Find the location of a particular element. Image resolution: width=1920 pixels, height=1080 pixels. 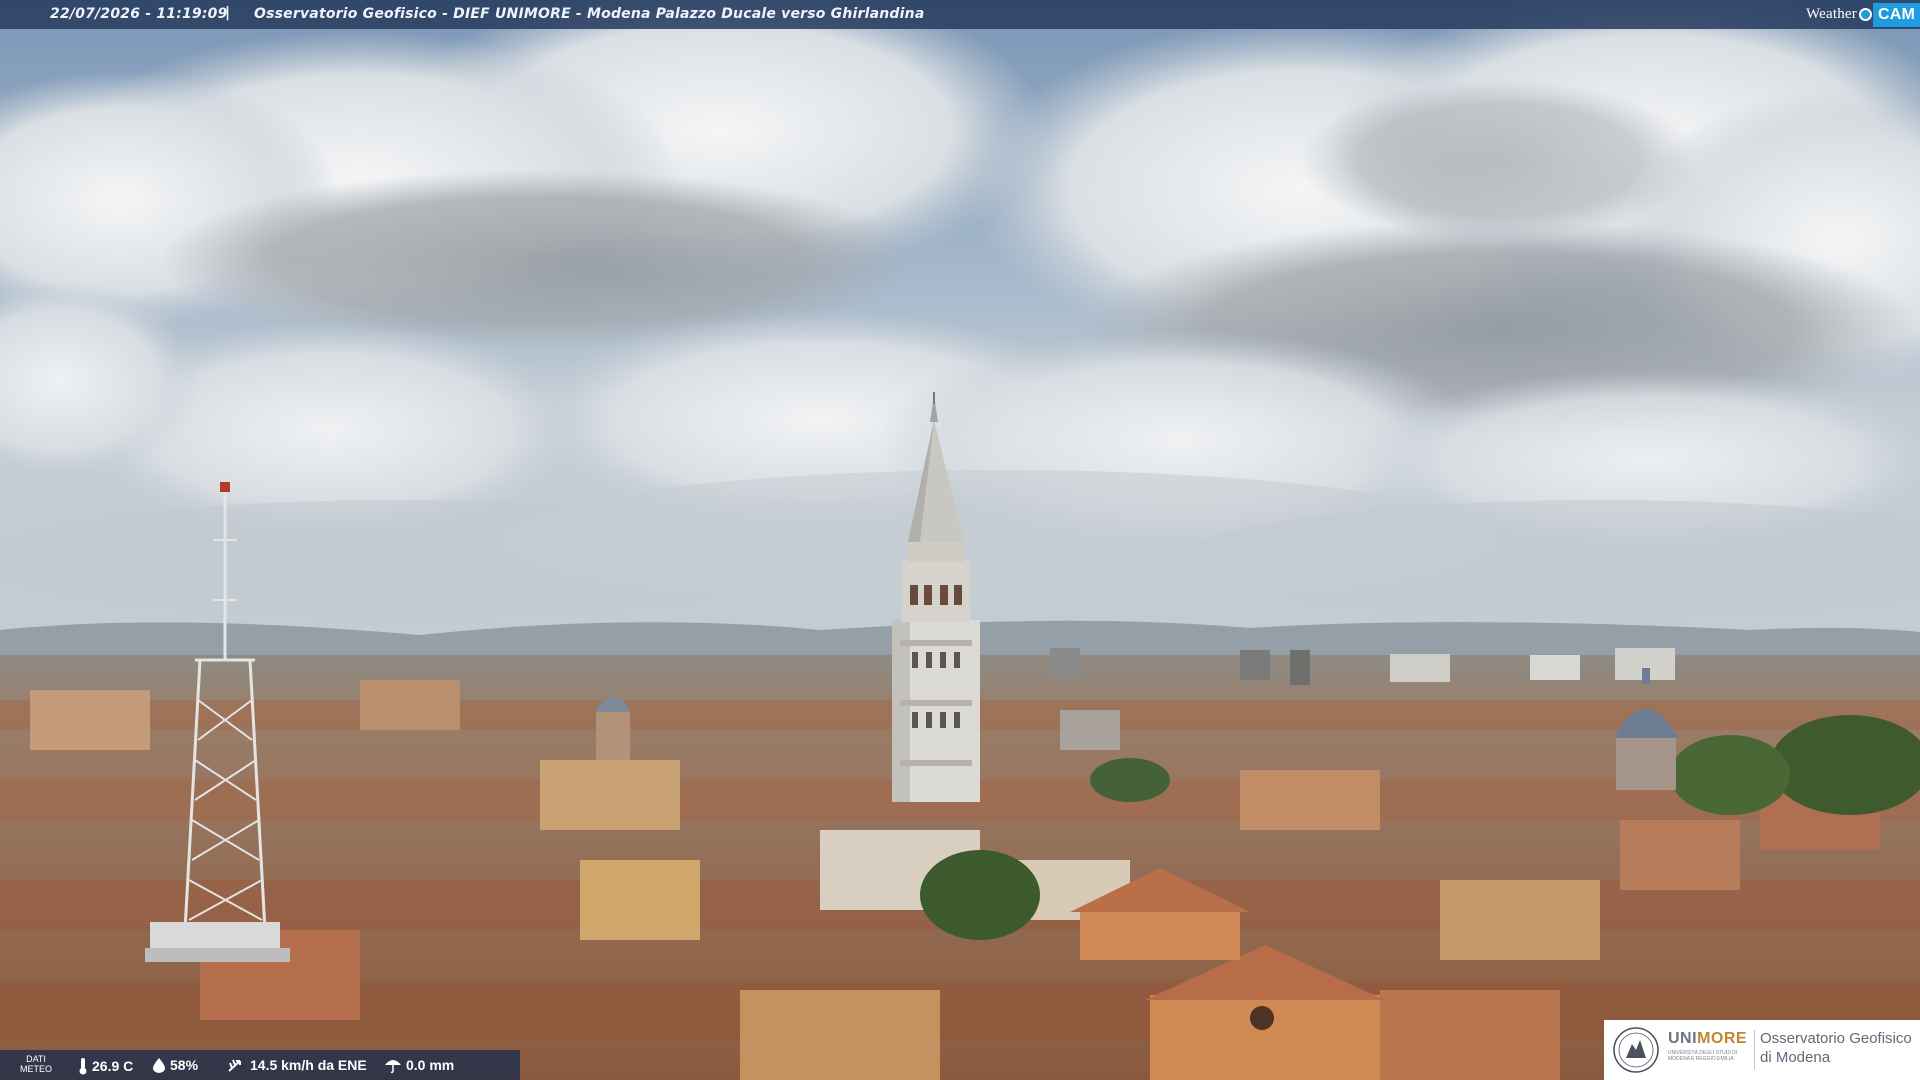

observatory-name-line1: Osservatorio Geofisico is located at coordinates (1836, 1038).